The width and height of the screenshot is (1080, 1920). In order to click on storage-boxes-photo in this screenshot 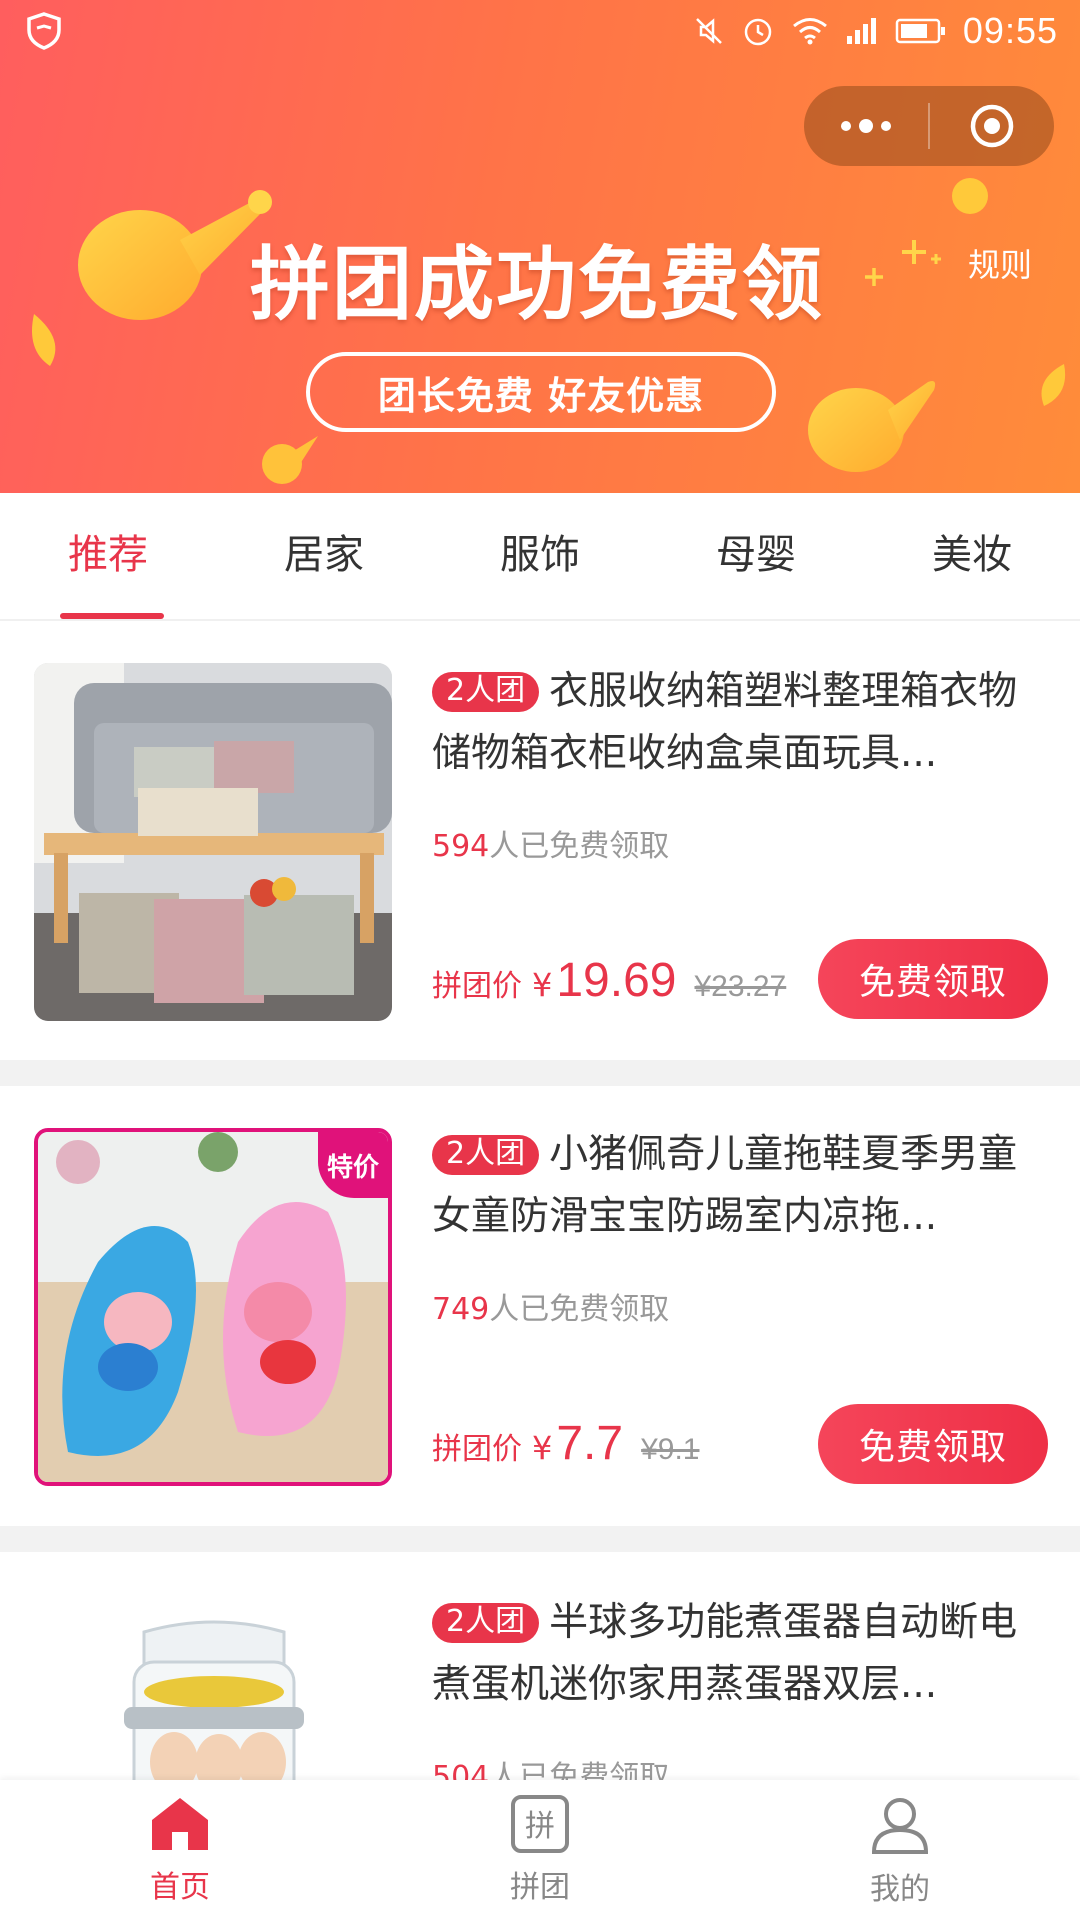, I will do `click(213, 842)`.